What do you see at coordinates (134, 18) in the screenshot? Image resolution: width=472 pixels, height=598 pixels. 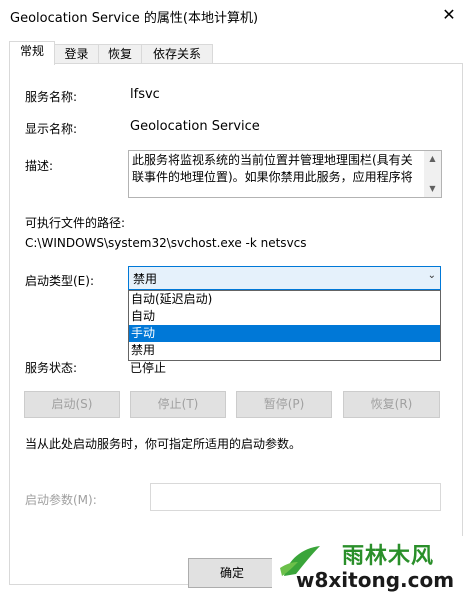 I see `window-title: Geolocation Service 的属性(本地计算机)` at bounding box center [134, 18].